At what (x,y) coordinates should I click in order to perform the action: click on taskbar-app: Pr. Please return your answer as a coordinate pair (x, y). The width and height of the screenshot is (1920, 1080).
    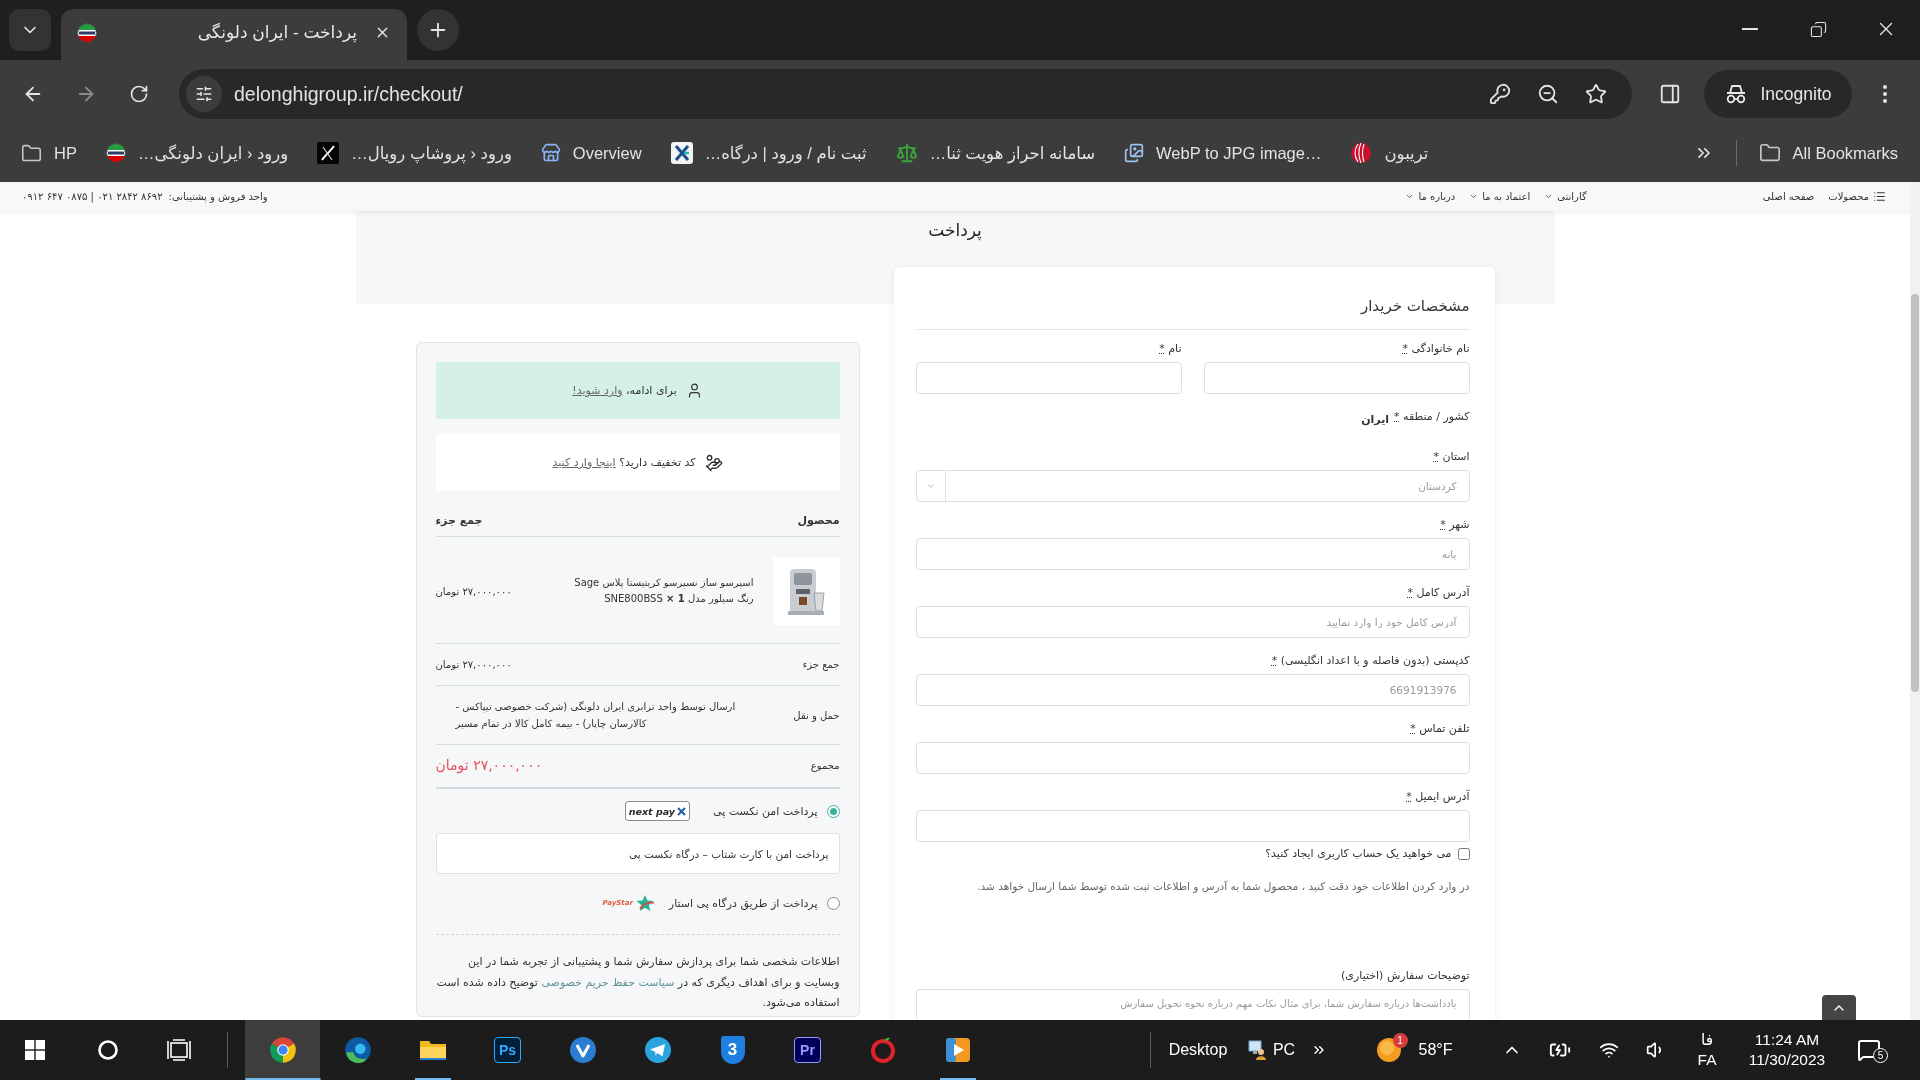
    Looking at the image, I should click on (807, 1050).